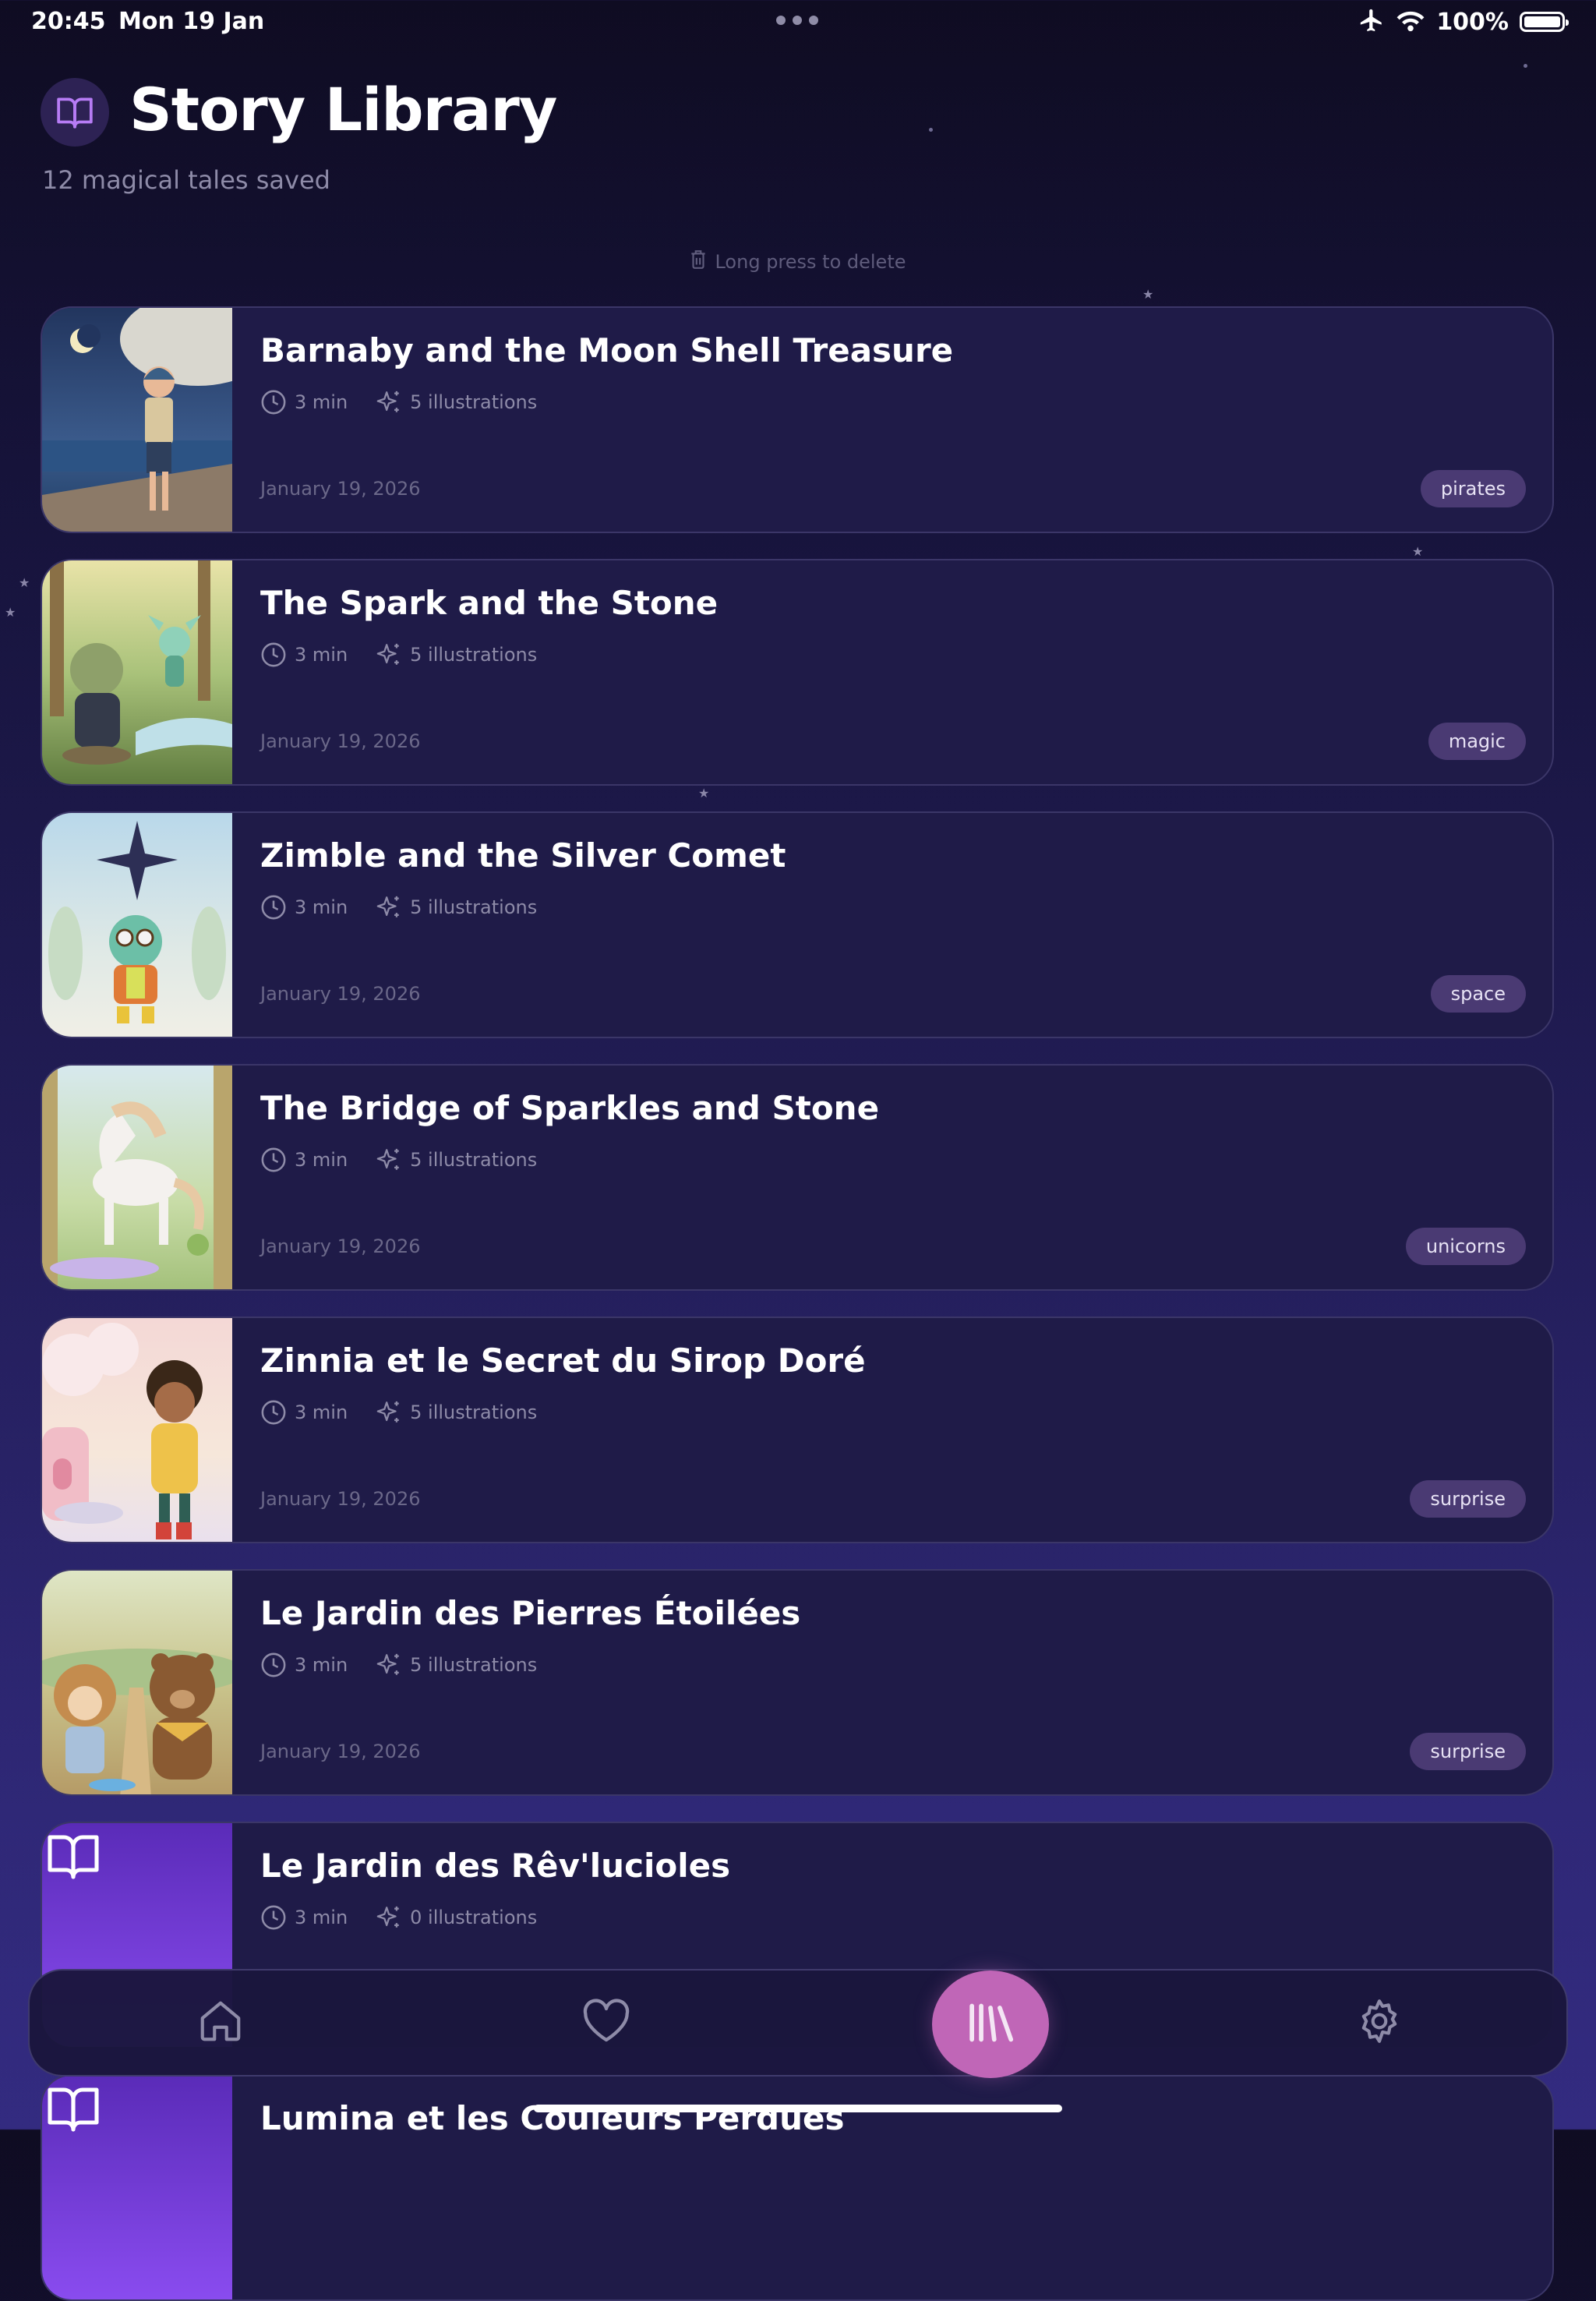 The image size is (1596, 2301). What do you see at coordinates (1472, 22) in the screenshot?
I see `battery-percentage: 100%` at bounding box center [1472, 22].